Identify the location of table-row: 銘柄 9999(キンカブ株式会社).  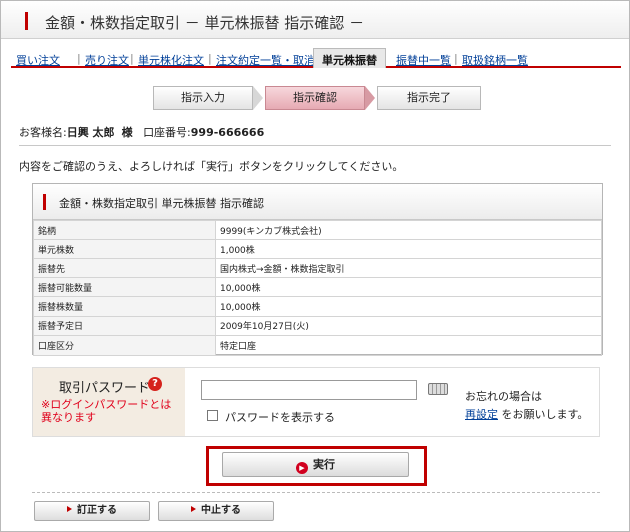
(317, 230).